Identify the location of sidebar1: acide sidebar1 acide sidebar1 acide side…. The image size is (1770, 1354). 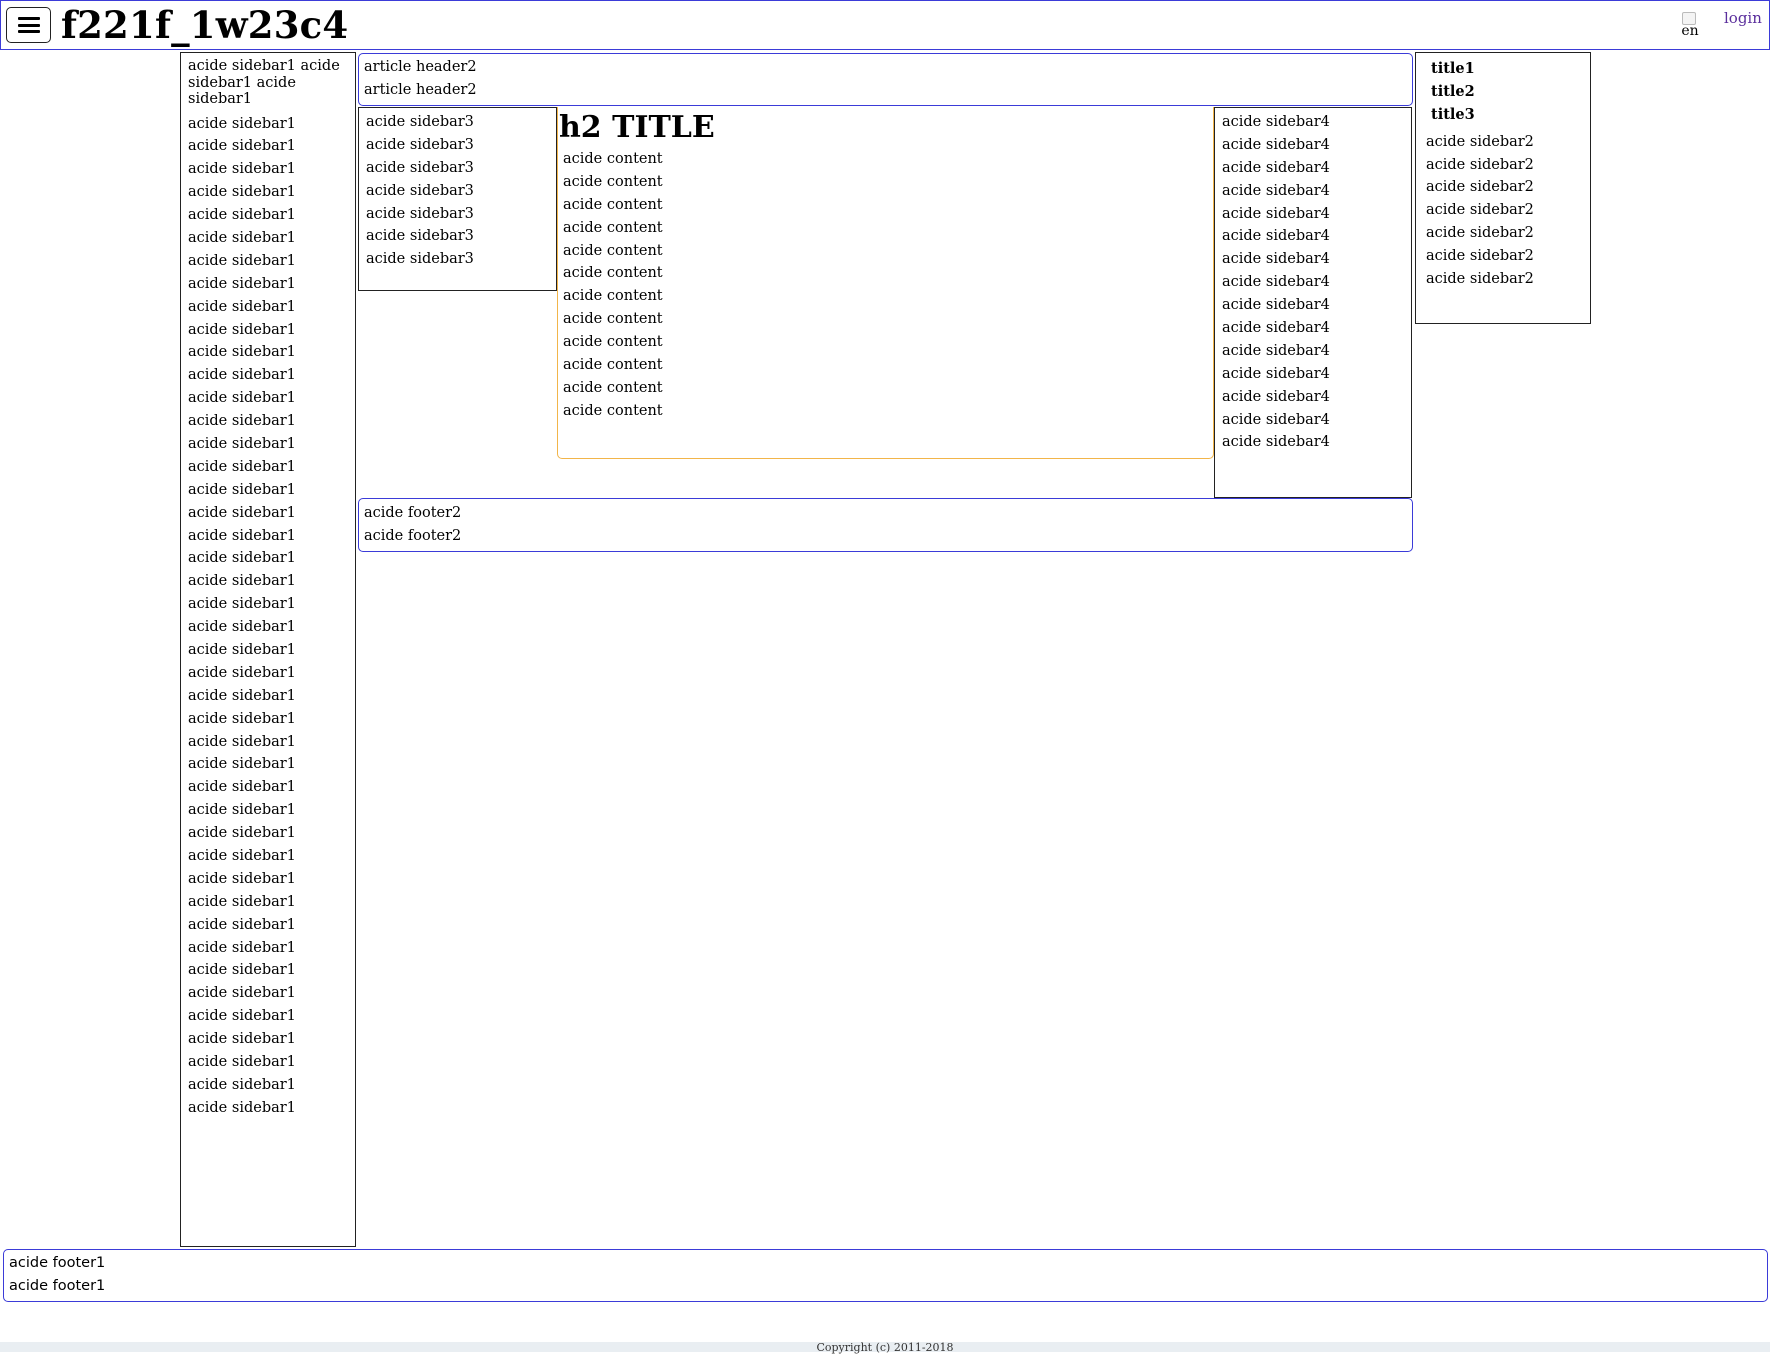
(268, 649).